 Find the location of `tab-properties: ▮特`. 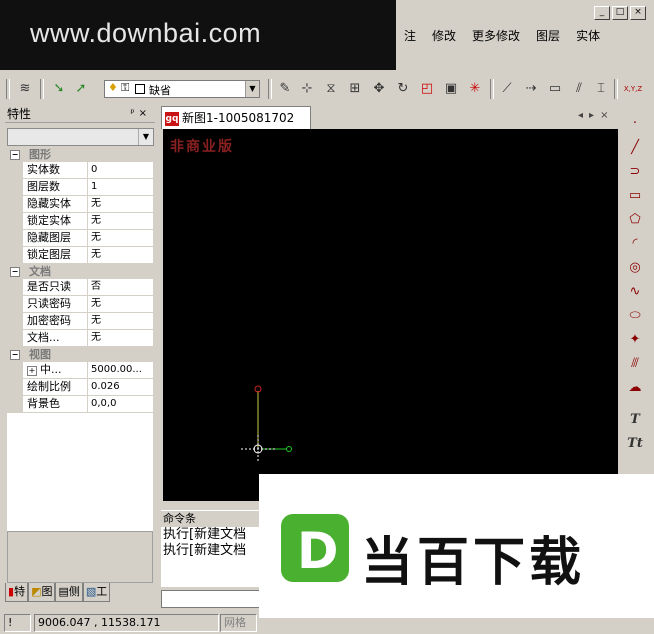

tab-properties: ▮特 is located at coordinates (17, 592).